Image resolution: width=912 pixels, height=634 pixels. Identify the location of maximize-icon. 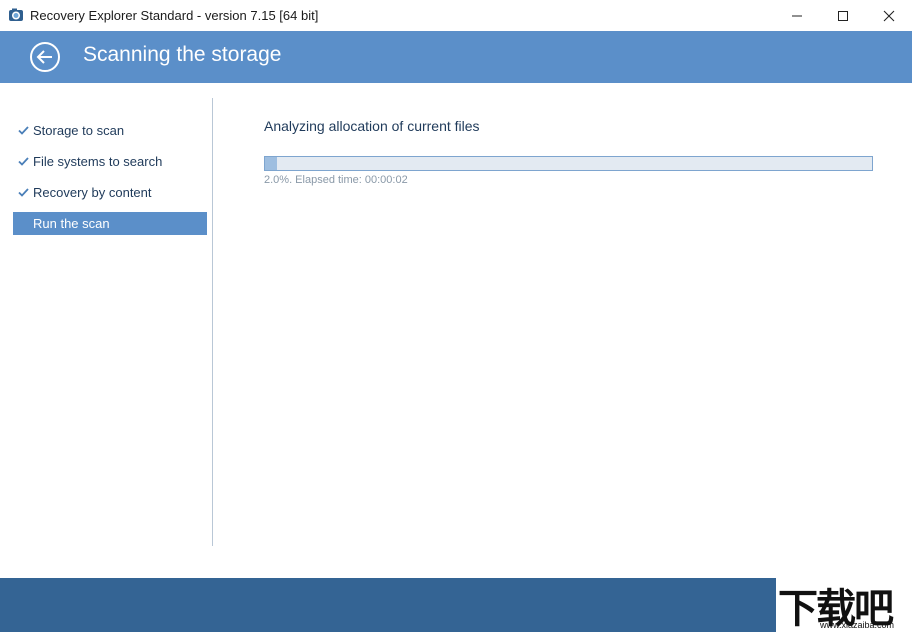
(843, 15).